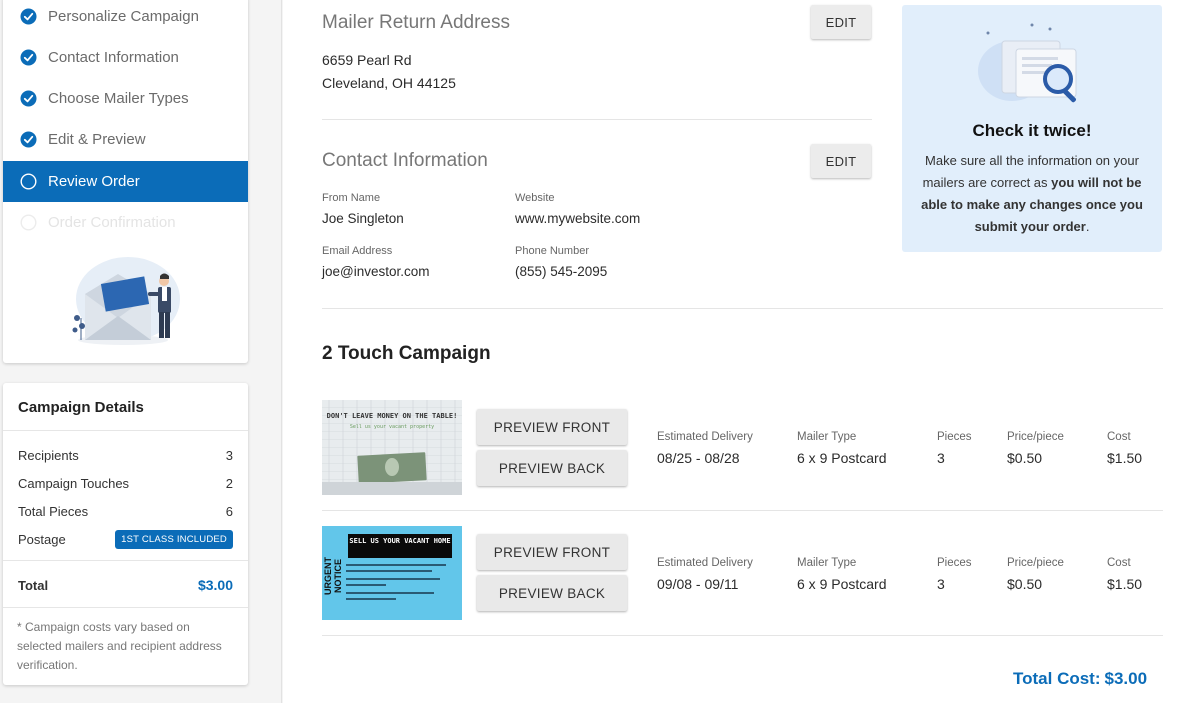 The width and height of the screenshot is (1198, 703). What do you see at coordinates (941, 458) in the screenshot?
I see `mailer-1-pieces: 3` at bounding box center [941, 458].